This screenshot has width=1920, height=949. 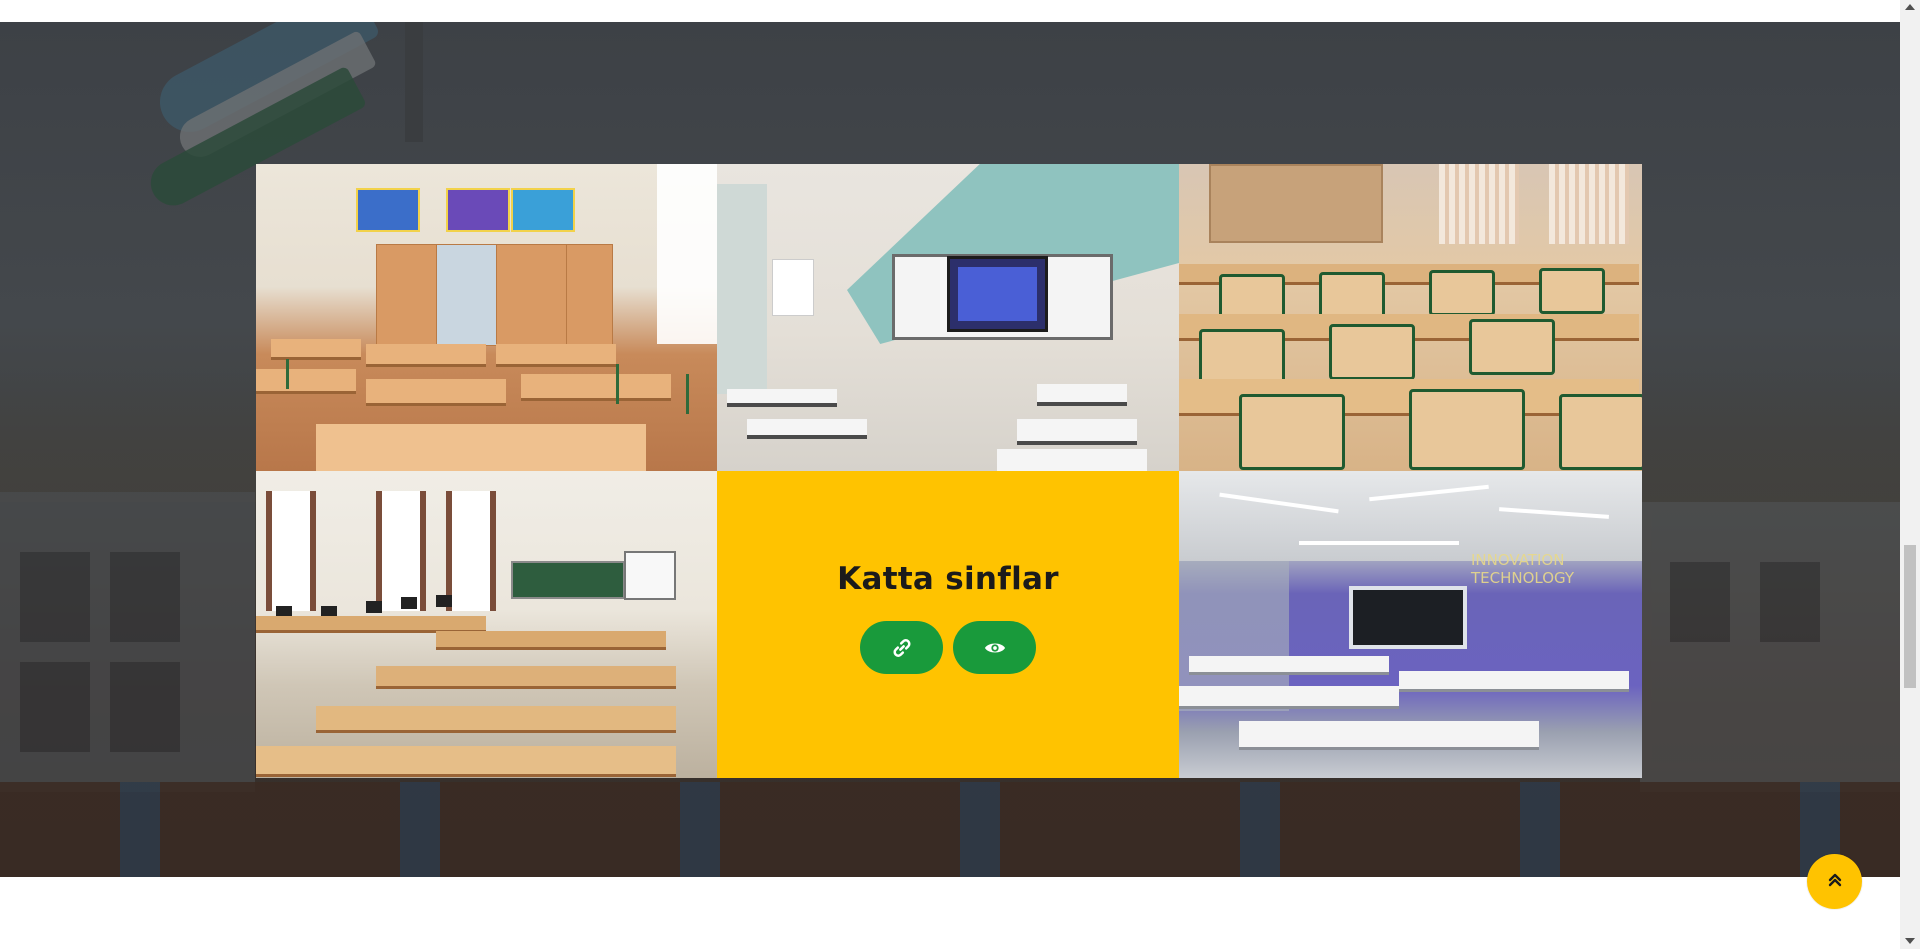 What do you see at coordinates (1523, 569) in the screenshot?
I see `photo-wall-text: INNOVATION TECHNOLOGY` at bounding box center [1523, 569].